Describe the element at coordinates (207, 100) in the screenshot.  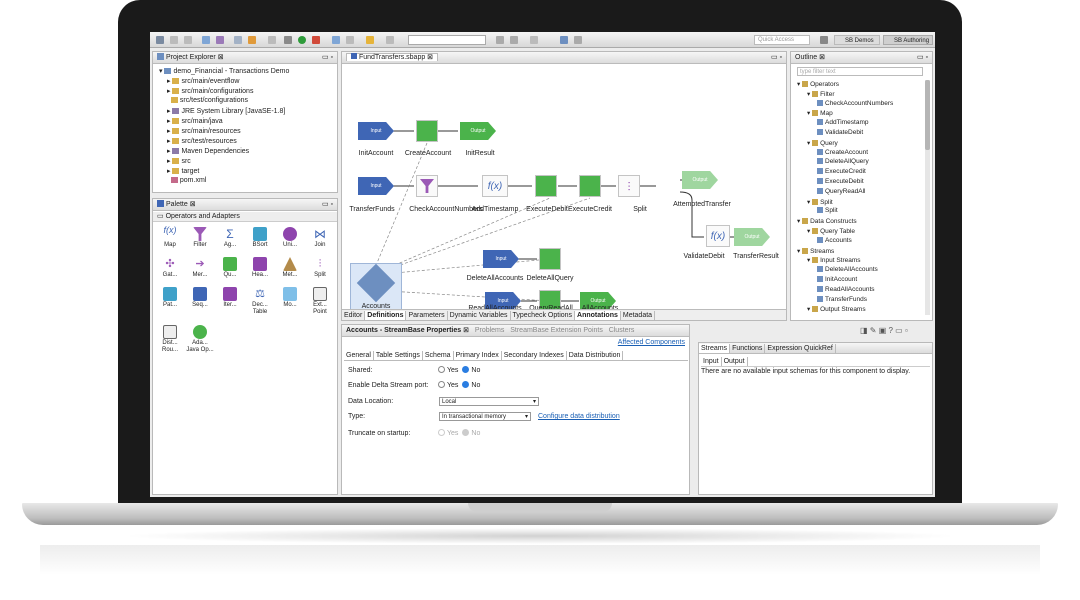
I see `tree-item-test-configurations: src/test/configurations` at that location.